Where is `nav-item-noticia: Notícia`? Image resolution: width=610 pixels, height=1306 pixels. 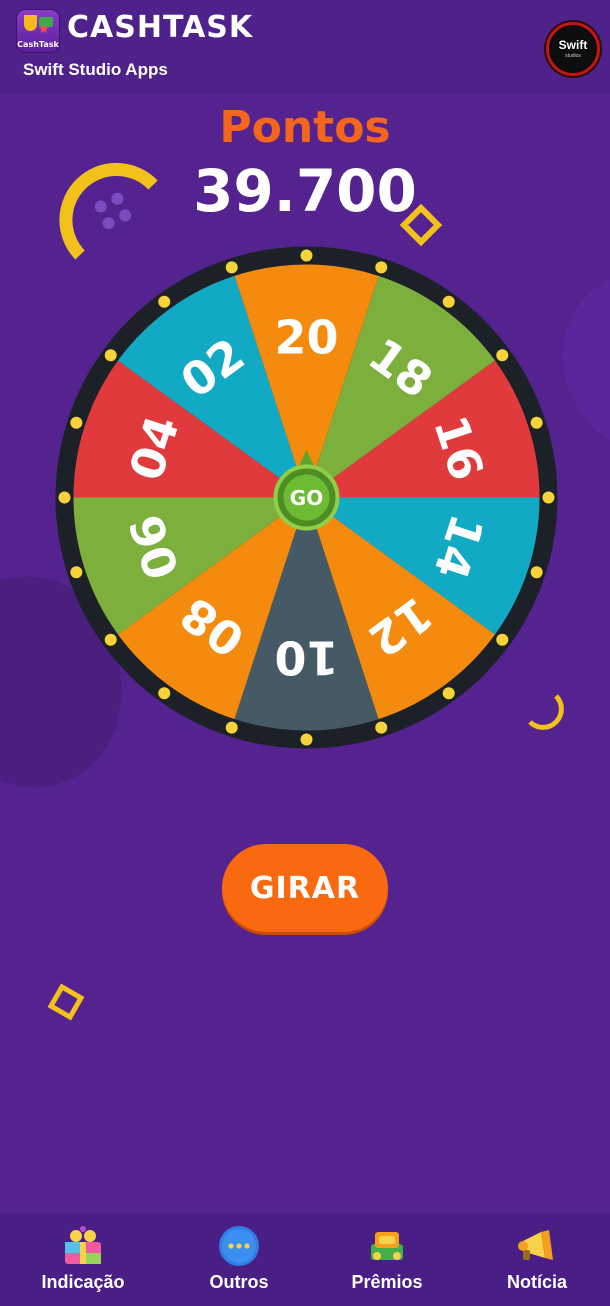 nav-item-noticia: Notícia is located at coordinates (535, 1260).